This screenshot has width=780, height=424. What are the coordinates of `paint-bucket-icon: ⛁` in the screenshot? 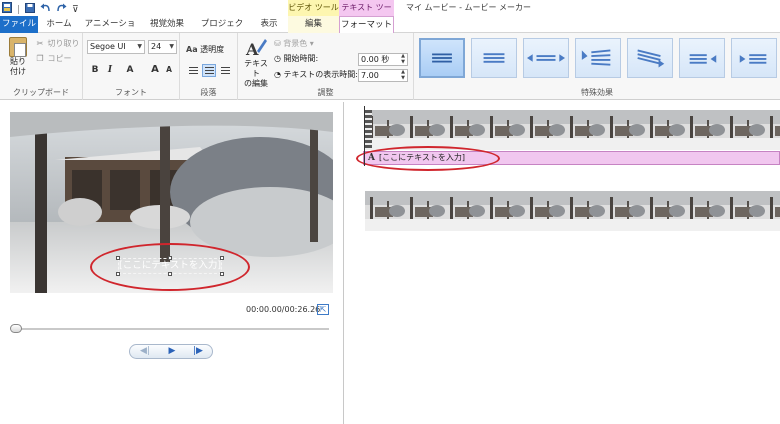 It's located at (277, 43).